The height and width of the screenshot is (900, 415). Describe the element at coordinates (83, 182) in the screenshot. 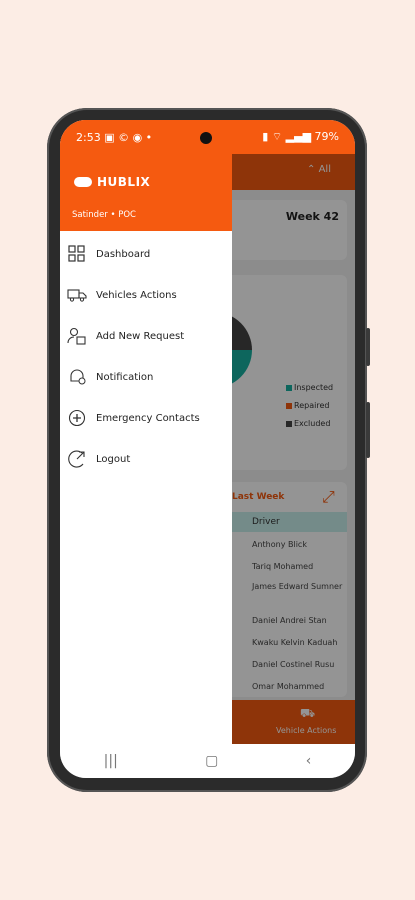

I see `logo-mark-icon` at that location.